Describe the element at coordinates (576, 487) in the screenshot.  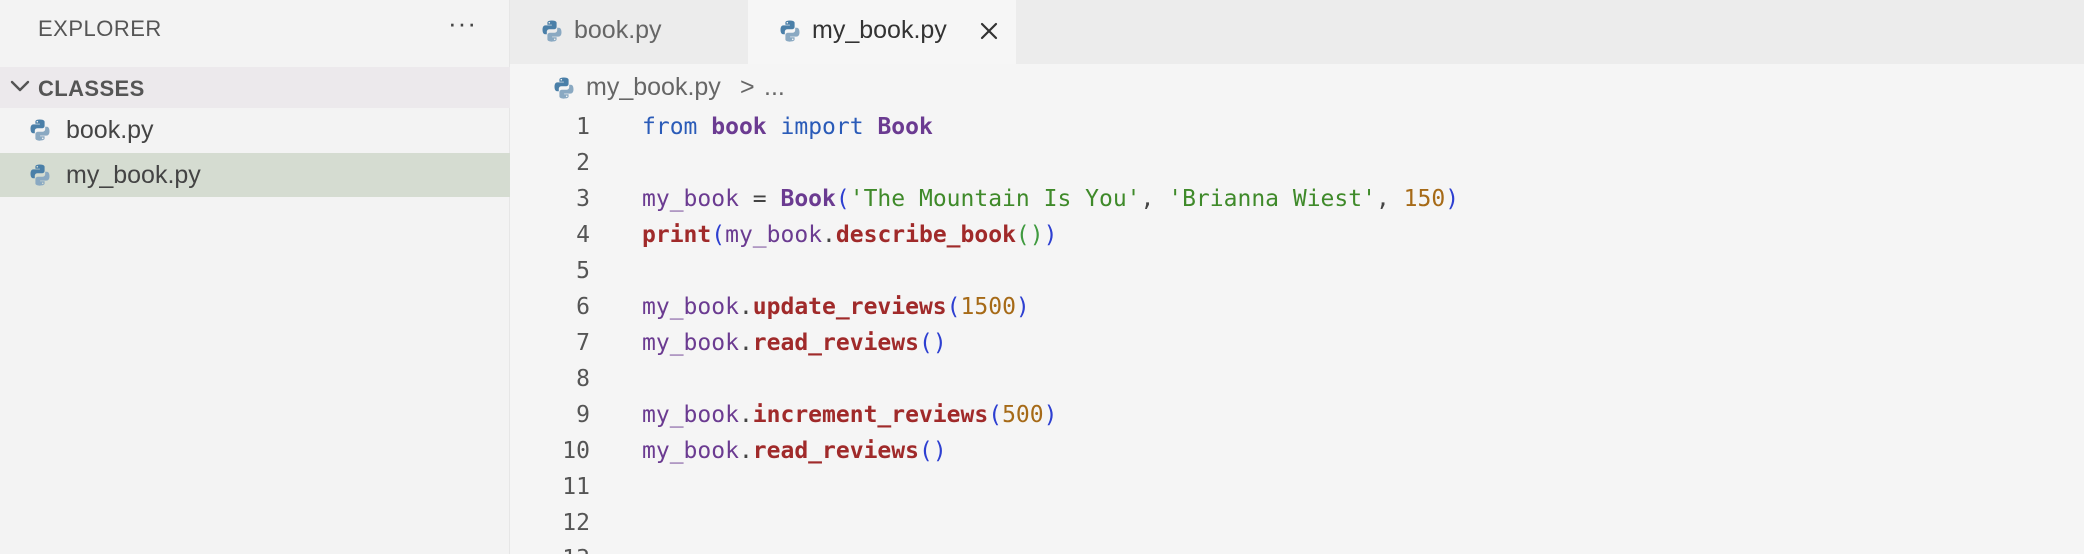
I see `line-number: 11` at that location.